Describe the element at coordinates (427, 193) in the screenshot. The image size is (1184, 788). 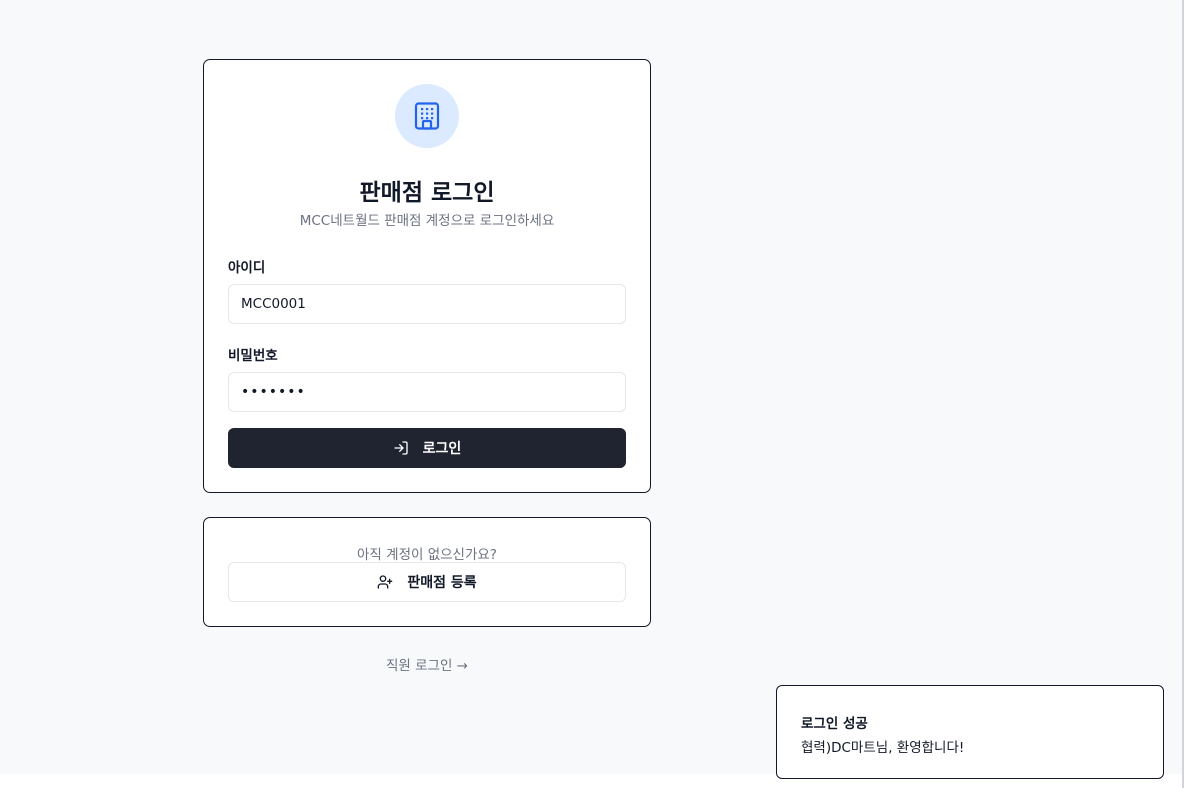
I see `page-title: 판매점 로그인` at that location.